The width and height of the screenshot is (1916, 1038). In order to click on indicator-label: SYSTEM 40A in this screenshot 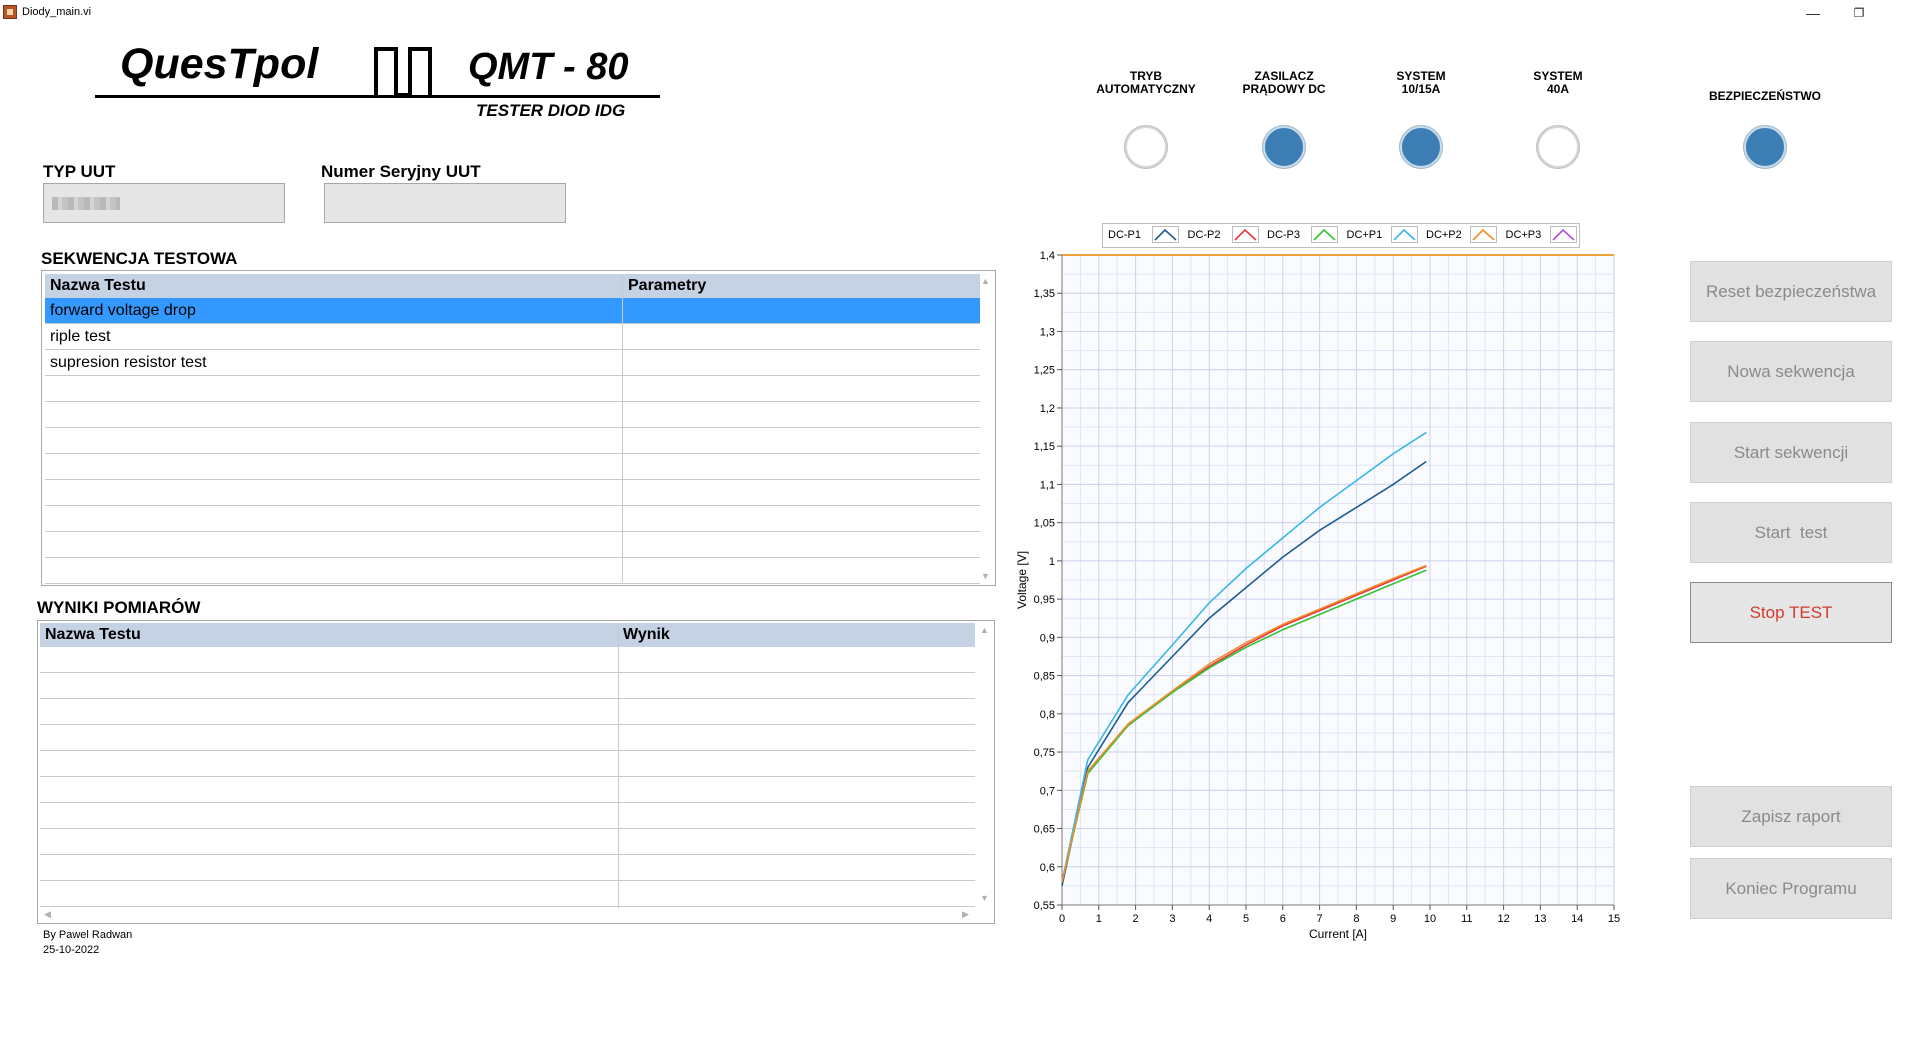, I will do `click(1558, 83)`.